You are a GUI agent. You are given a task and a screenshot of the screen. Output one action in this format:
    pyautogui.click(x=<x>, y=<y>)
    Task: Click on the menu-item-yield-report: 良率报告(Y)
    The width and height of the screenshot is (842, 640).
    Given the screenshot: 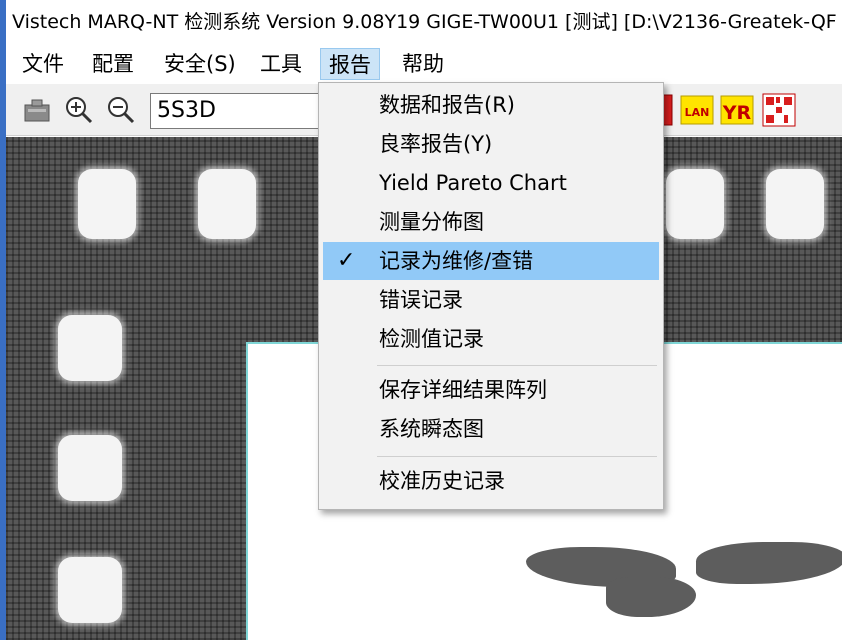 What is the action you would take?
    pyautogui.click(x=491, y=144)
    